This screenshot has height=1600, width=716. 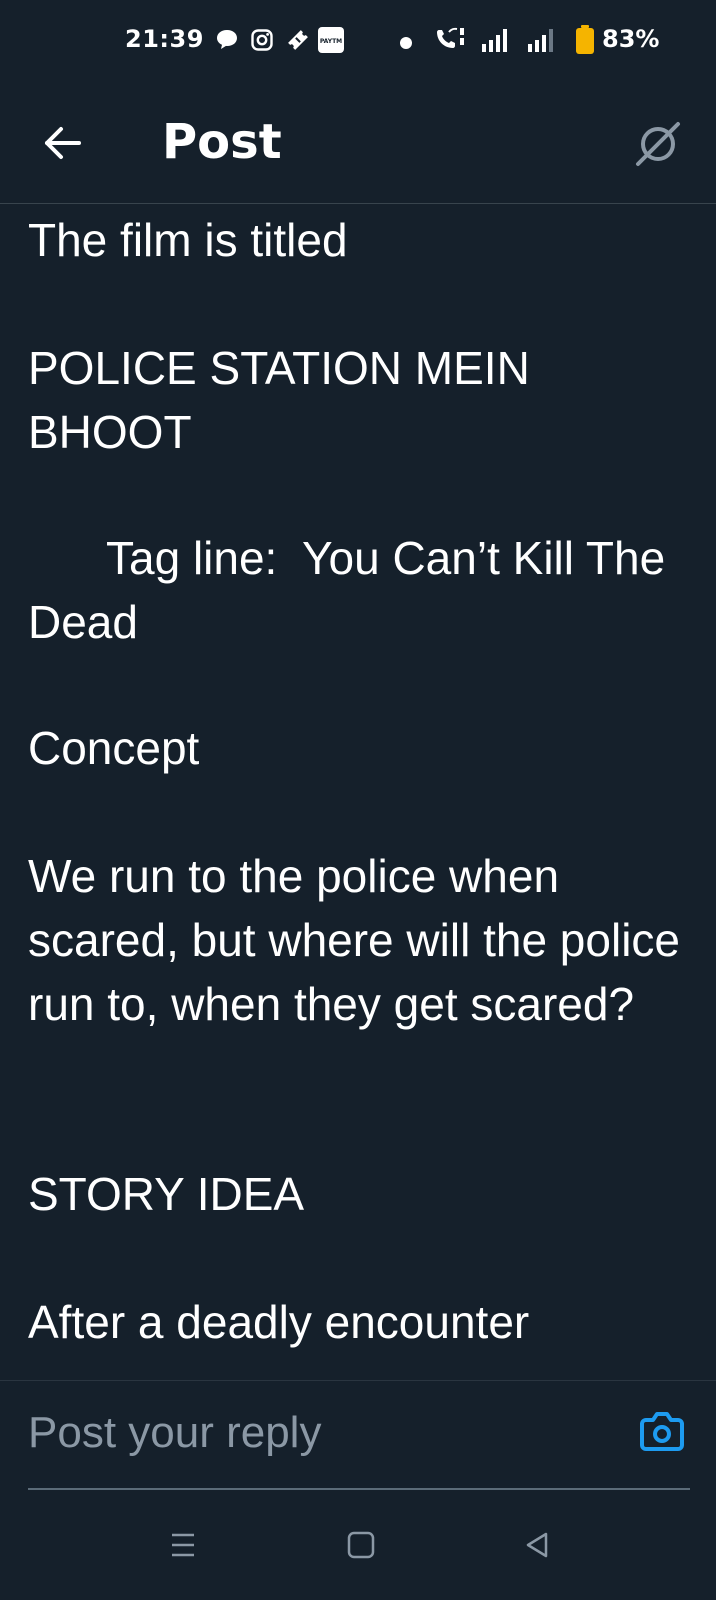 I want to click on reply-composer, so click(x=358, y=1435).